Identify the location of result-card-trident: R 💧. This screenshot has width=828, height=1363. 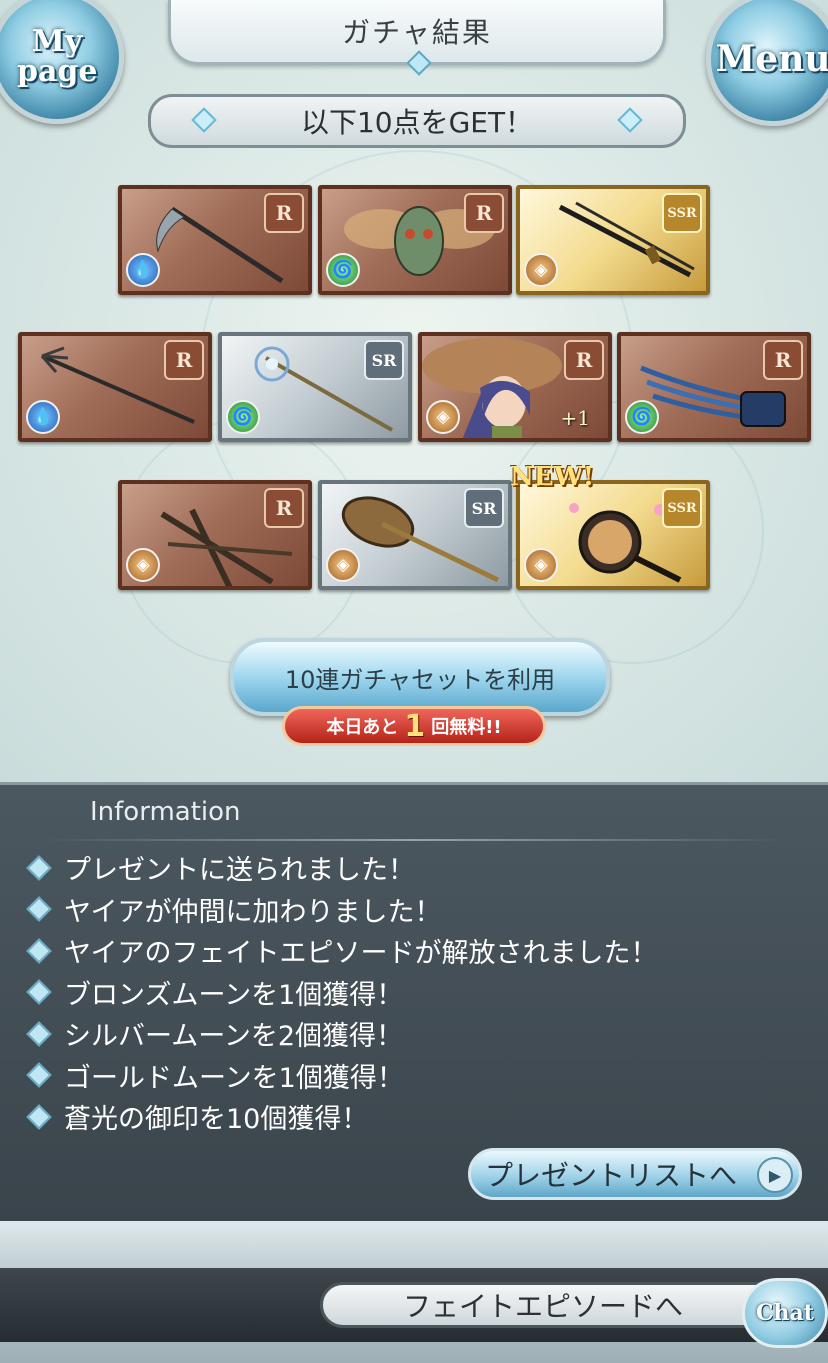
(115, 387).